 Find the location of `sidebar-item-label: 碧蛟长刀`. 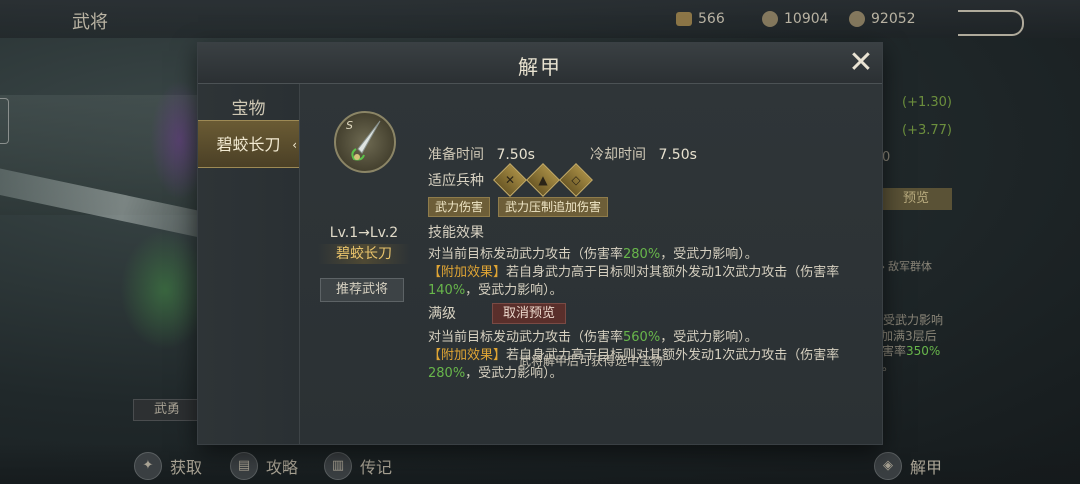

sidebar-item-label: 碧蛟长刀 is located at coordinates (248, 144).